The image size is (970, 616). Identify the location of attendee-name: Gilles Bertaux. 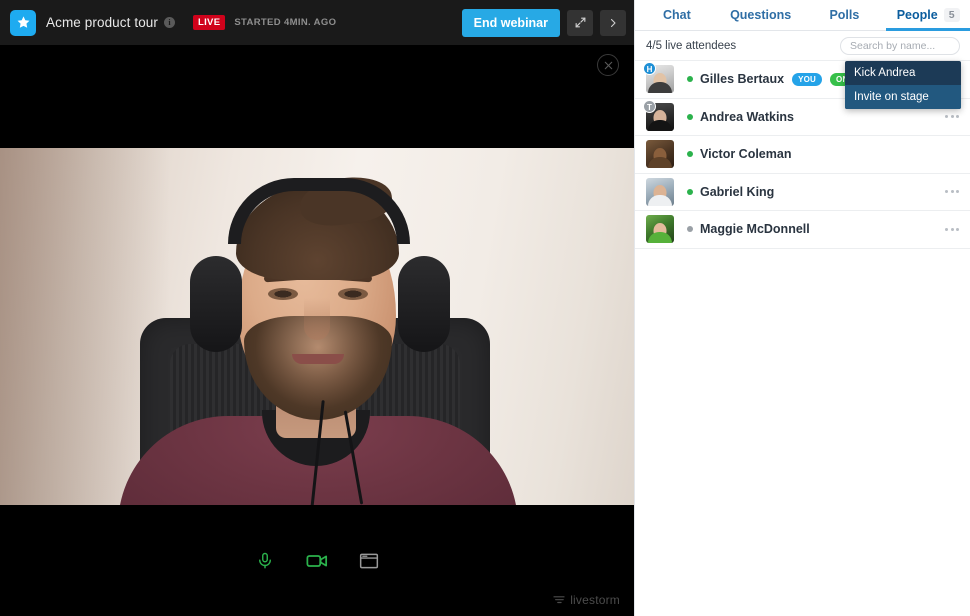
(742, 79).